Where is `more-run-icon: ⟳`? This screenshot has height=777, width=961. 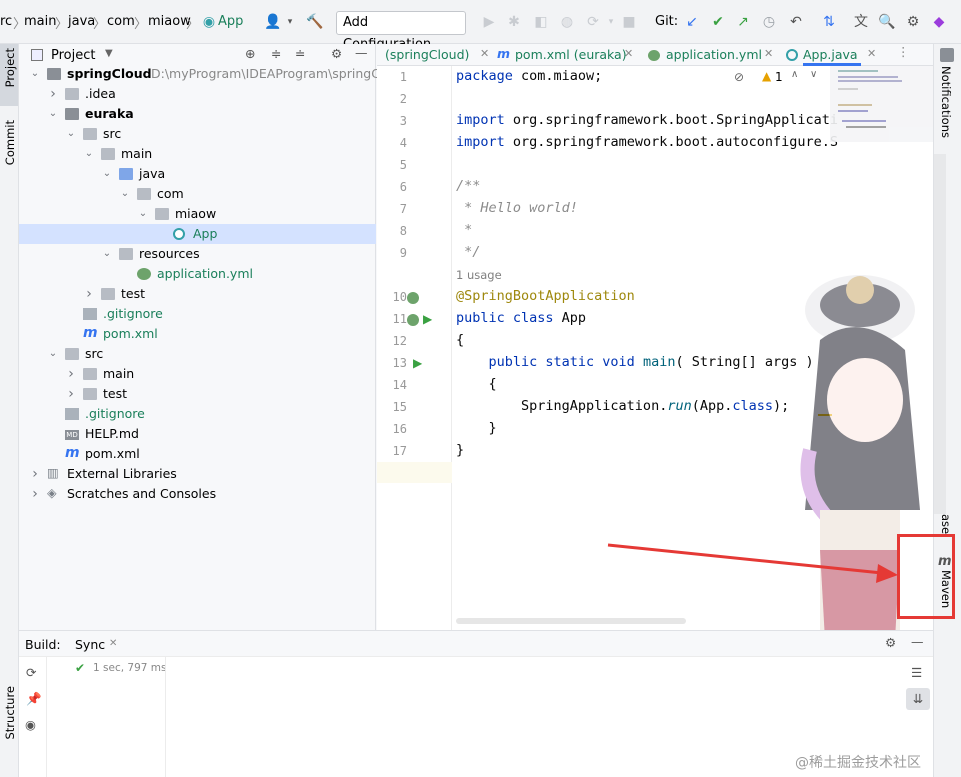 more-run-icon: ⟳ is located at coordinates (593, 22).